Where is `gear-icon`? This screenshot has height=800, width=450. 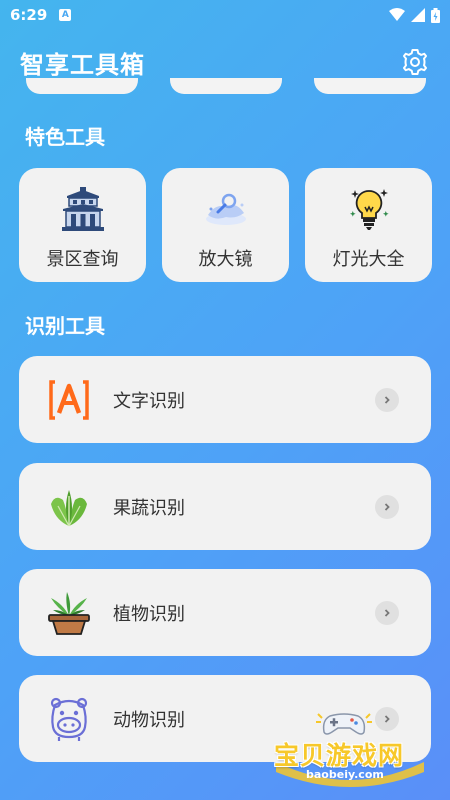
gear-icon is located at coordinates (415, 62).